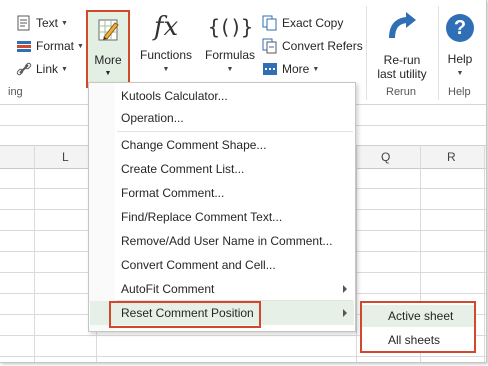  Describe the element at coordinates (313, 23) in the screenshot. I see `exact-copy-label: Exact Copy` at that location.